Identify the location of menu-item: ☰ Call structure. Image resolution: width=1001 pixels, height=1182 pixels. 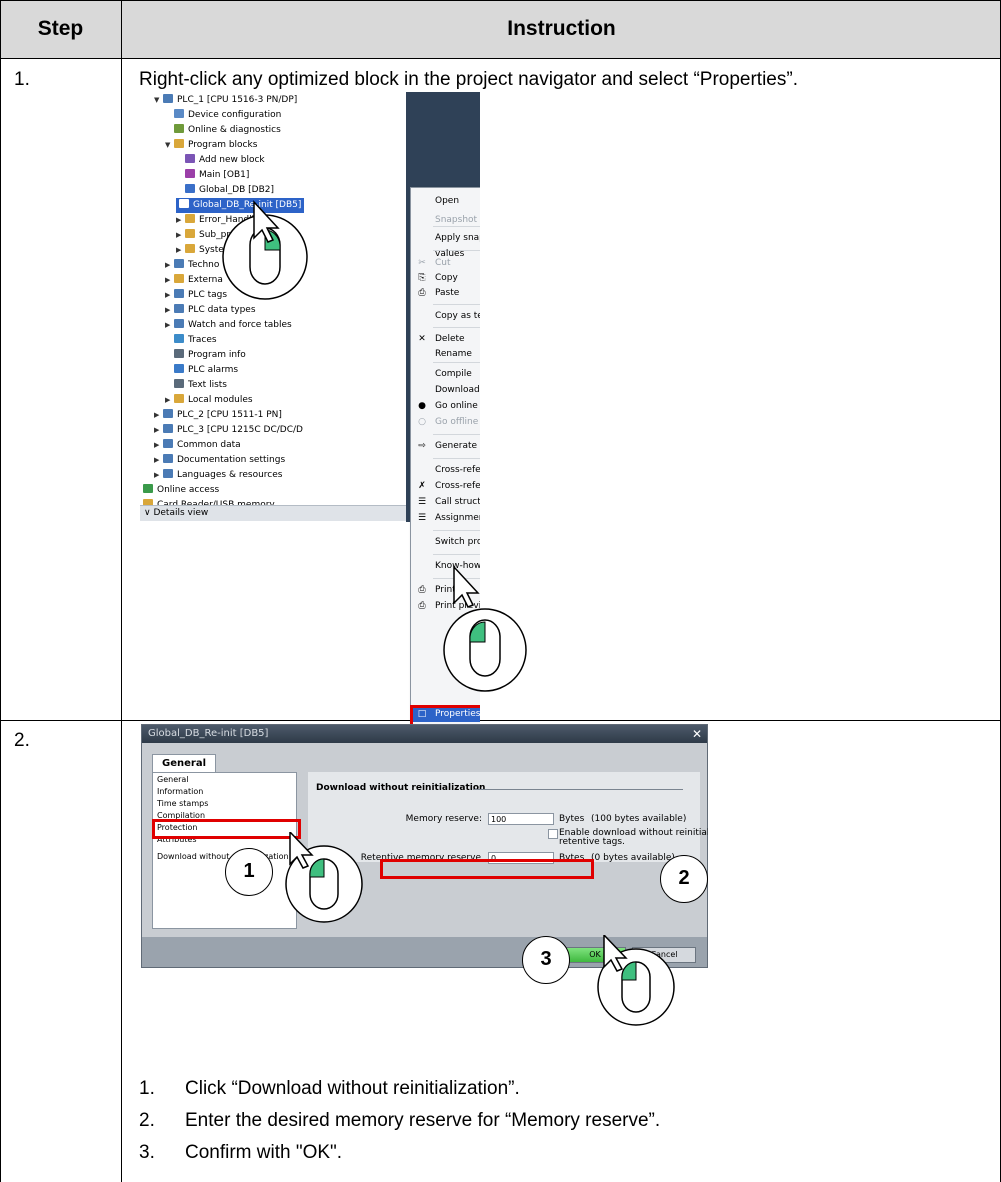
(445, 502).